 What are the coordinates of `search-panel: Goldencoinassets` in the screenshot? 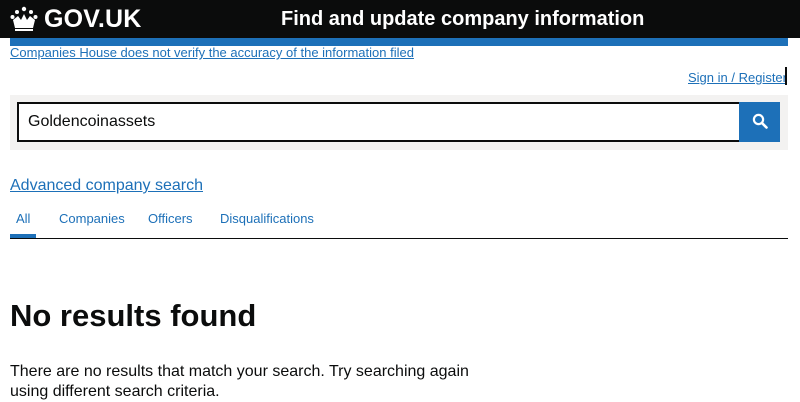 It's located at (399, 122).